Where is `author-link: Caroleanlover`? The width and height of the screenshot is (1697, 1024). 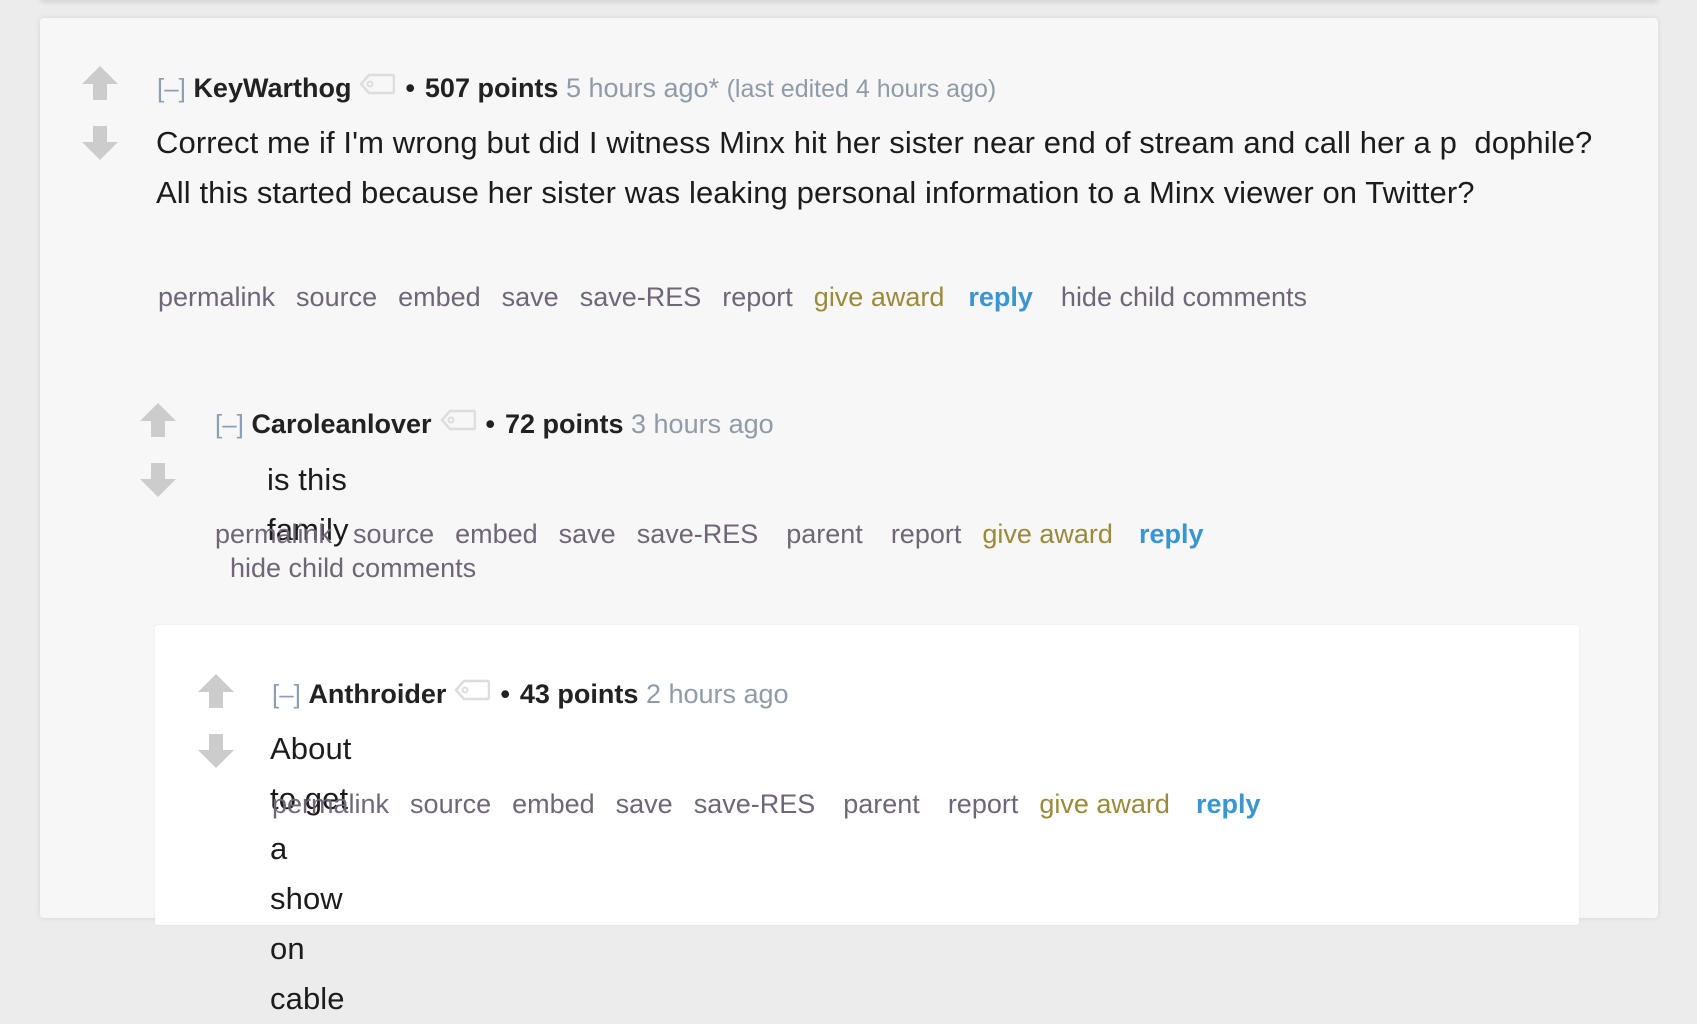 author-link: Caroleanlover is located at coordinates (341, 424).